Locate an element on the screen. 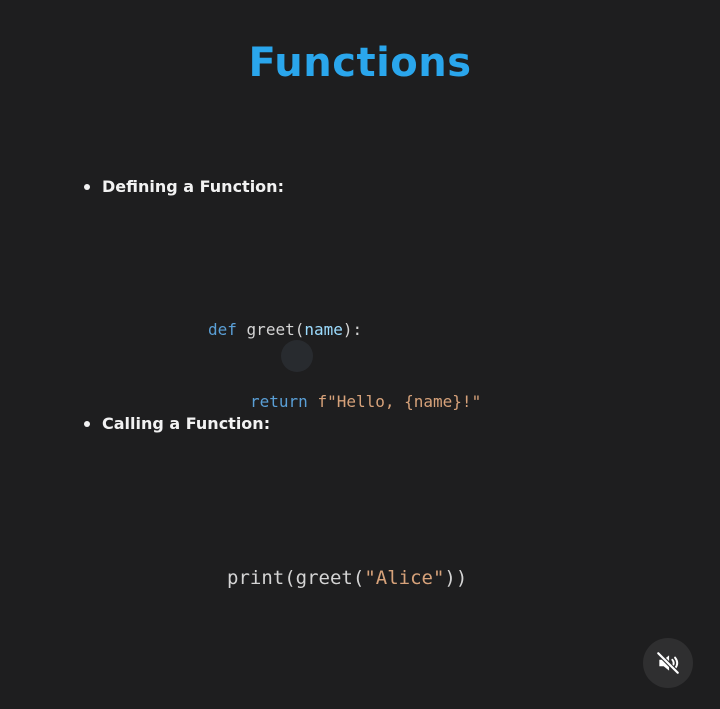  watermark-icon is located at coordinates (297, 356).